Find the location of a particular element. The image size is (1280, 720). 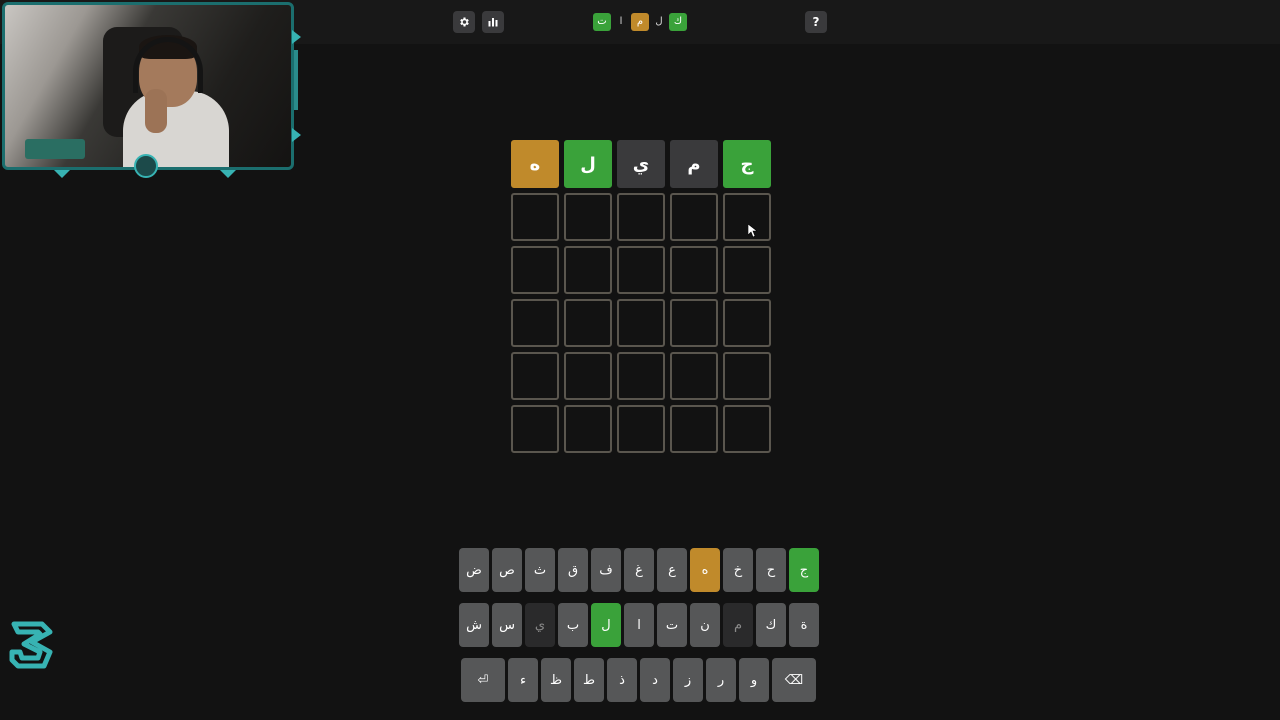

help-button: ? is located at coordinates (816, 22).